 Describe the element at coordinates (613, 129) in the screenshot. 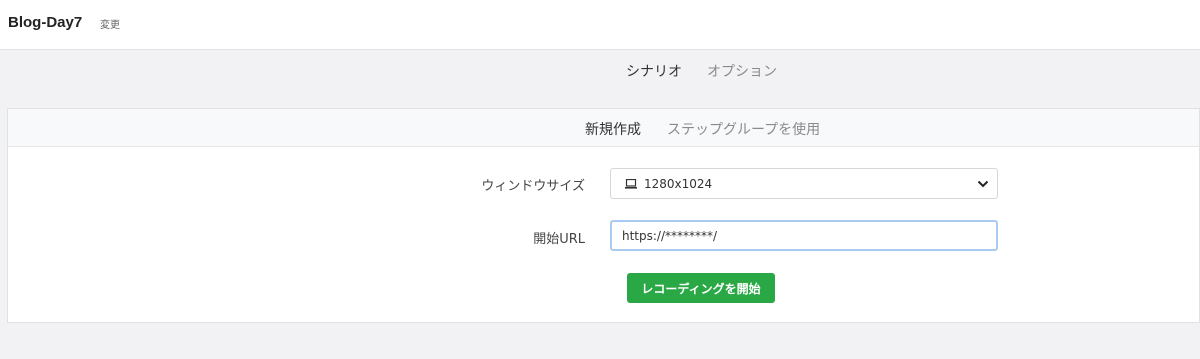

I see `tab-new: 新規作成` at that location.